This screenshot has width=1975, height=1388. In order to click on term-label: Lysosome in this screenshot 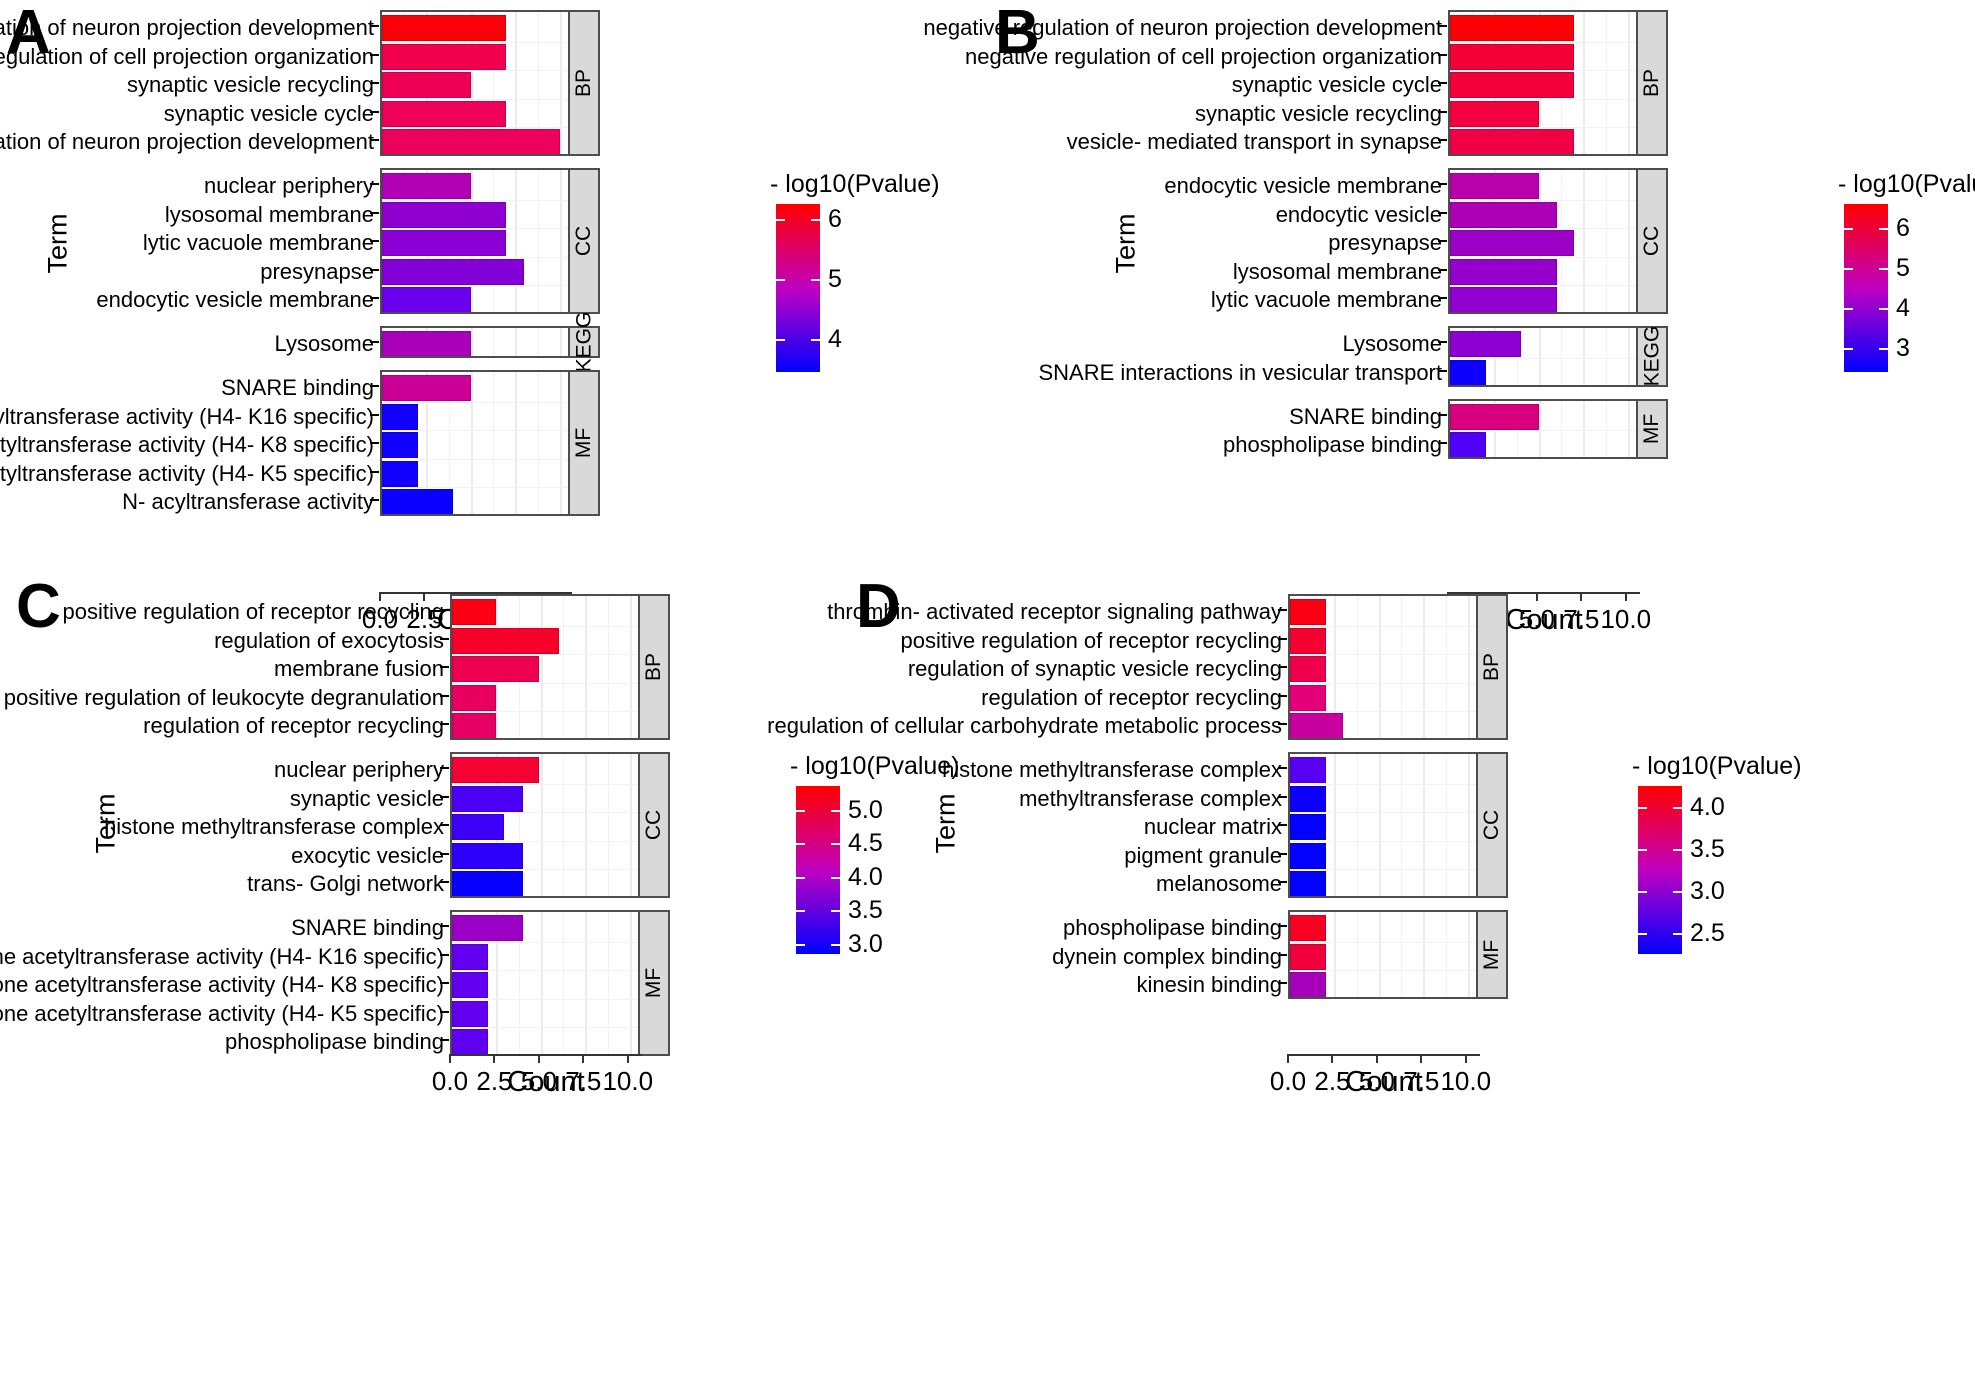, I will do `click(324, 343)`.